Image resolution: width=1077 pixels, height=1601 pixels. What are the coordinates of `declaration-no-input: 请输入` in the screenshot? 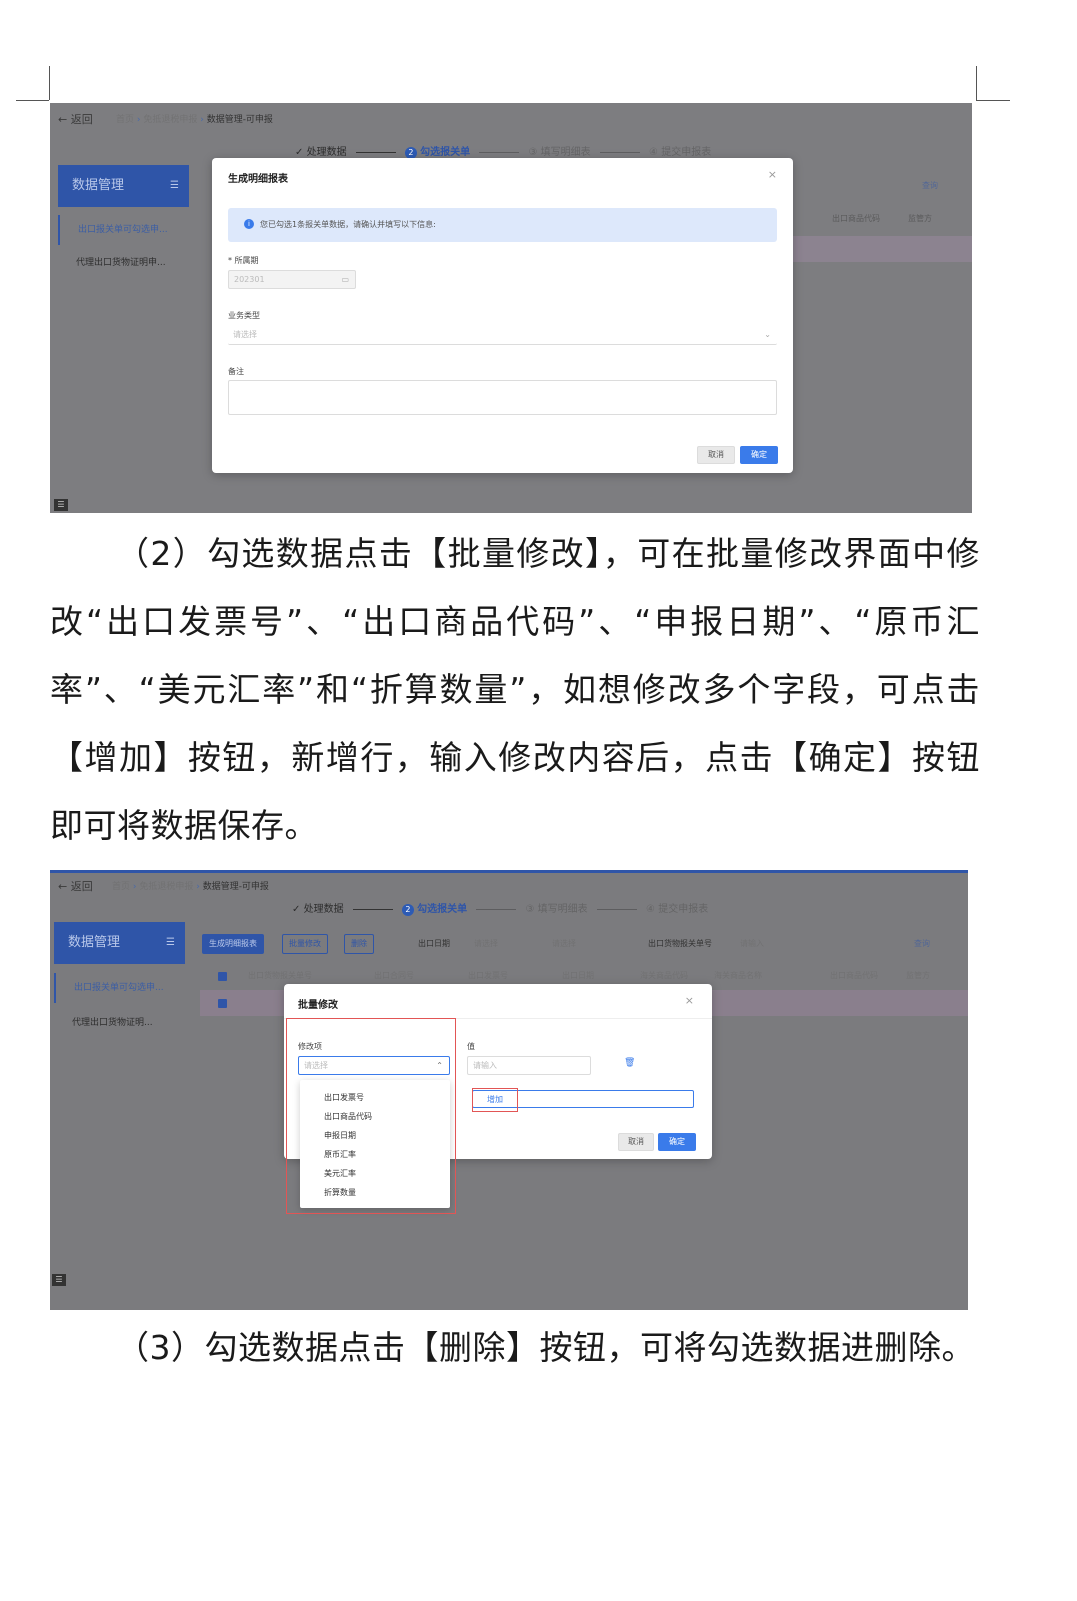 It's located at (752, 943).